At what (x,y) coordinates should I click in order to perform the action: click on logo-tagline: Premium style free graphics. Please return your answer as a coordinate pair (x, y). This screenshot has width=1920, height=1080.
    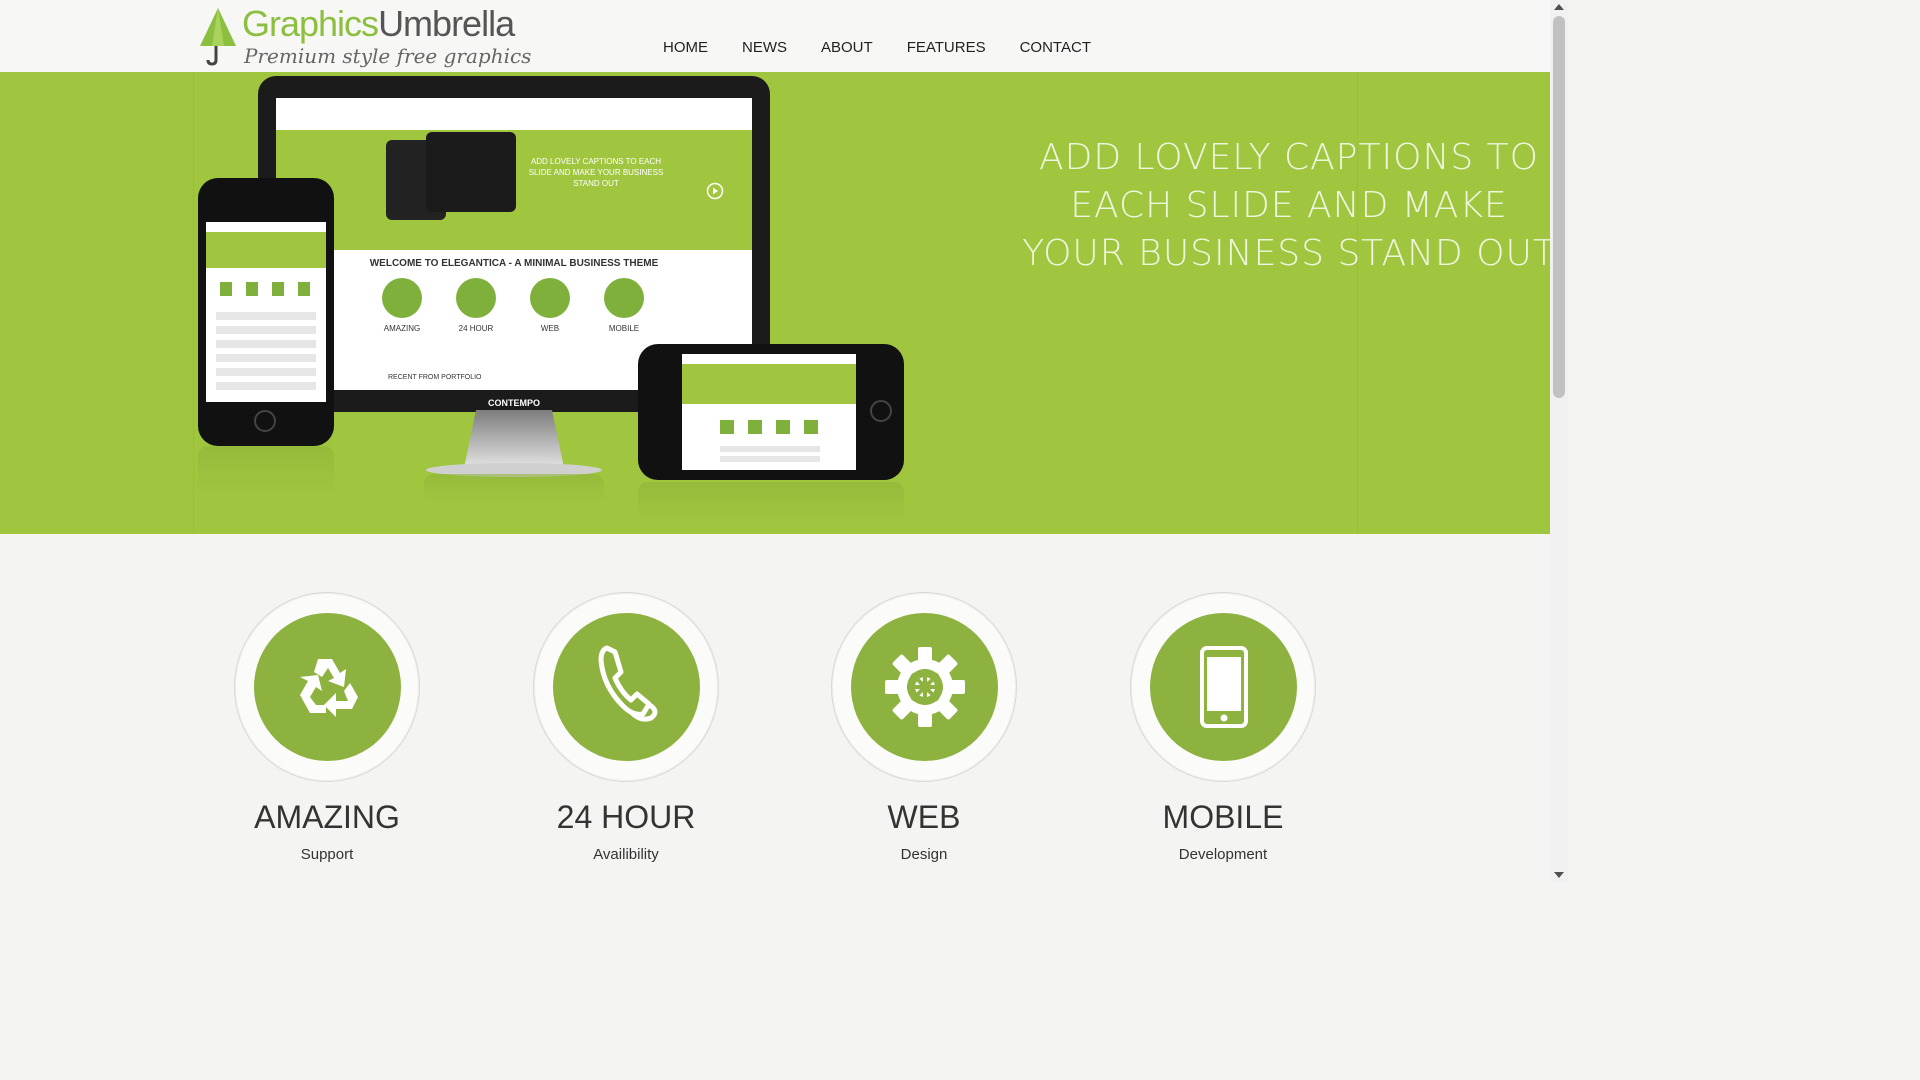
    Looking at the image, I should click on (388, 56).